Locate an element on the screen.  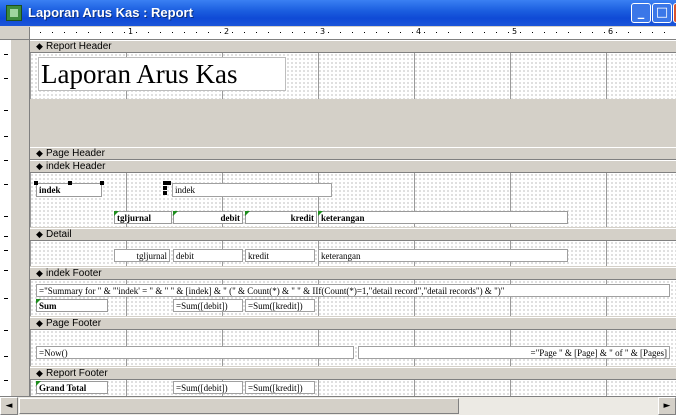
scroll-left-button: ◄ is located at coordinates (9, 406).